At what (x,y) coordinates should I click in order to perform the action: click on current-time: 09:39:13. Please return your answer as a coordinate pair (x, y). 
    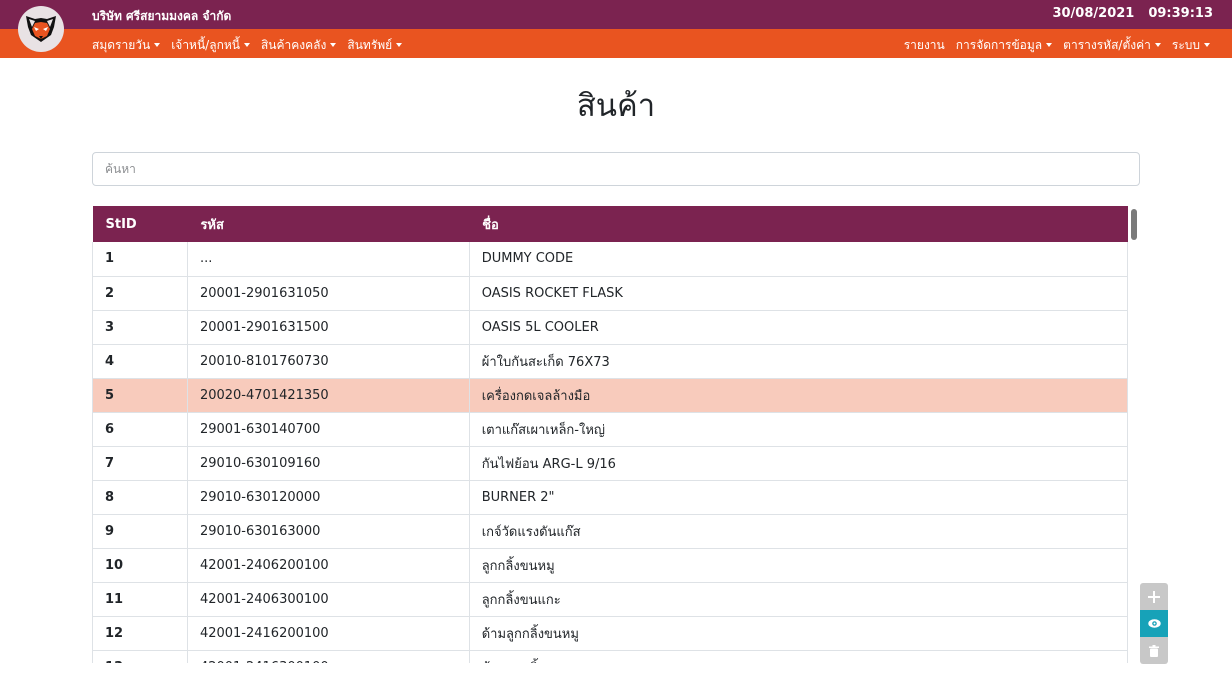
    Looking at the image, I should click on (1180, 13).